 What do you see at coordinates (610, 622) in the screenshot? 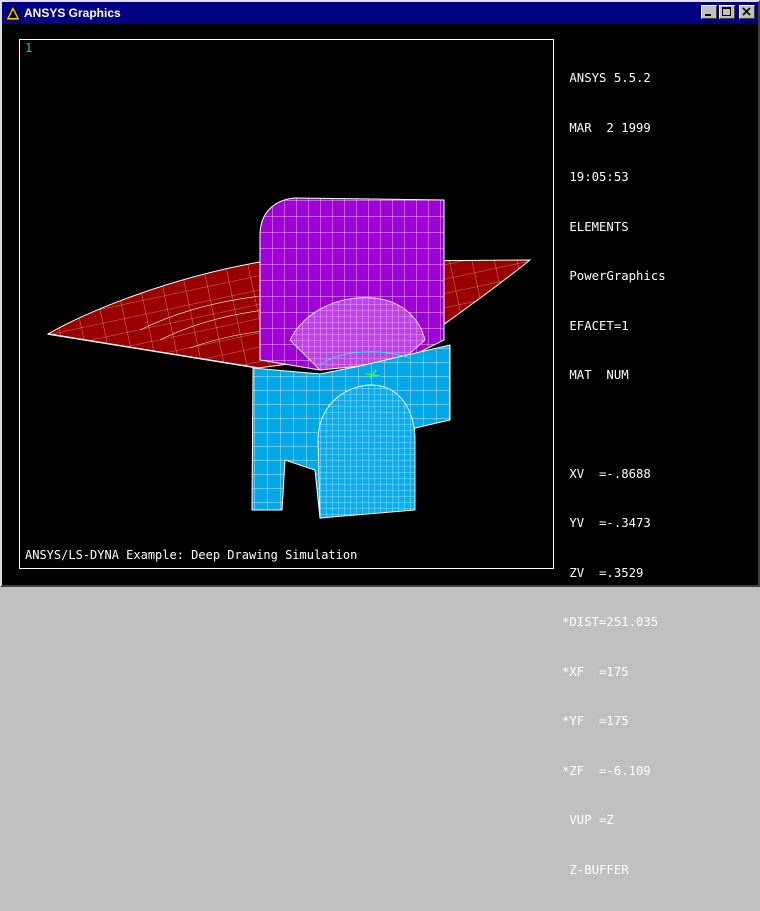
I see `legend-dist: *DIST=251.035` at bounding box center [610, 622].